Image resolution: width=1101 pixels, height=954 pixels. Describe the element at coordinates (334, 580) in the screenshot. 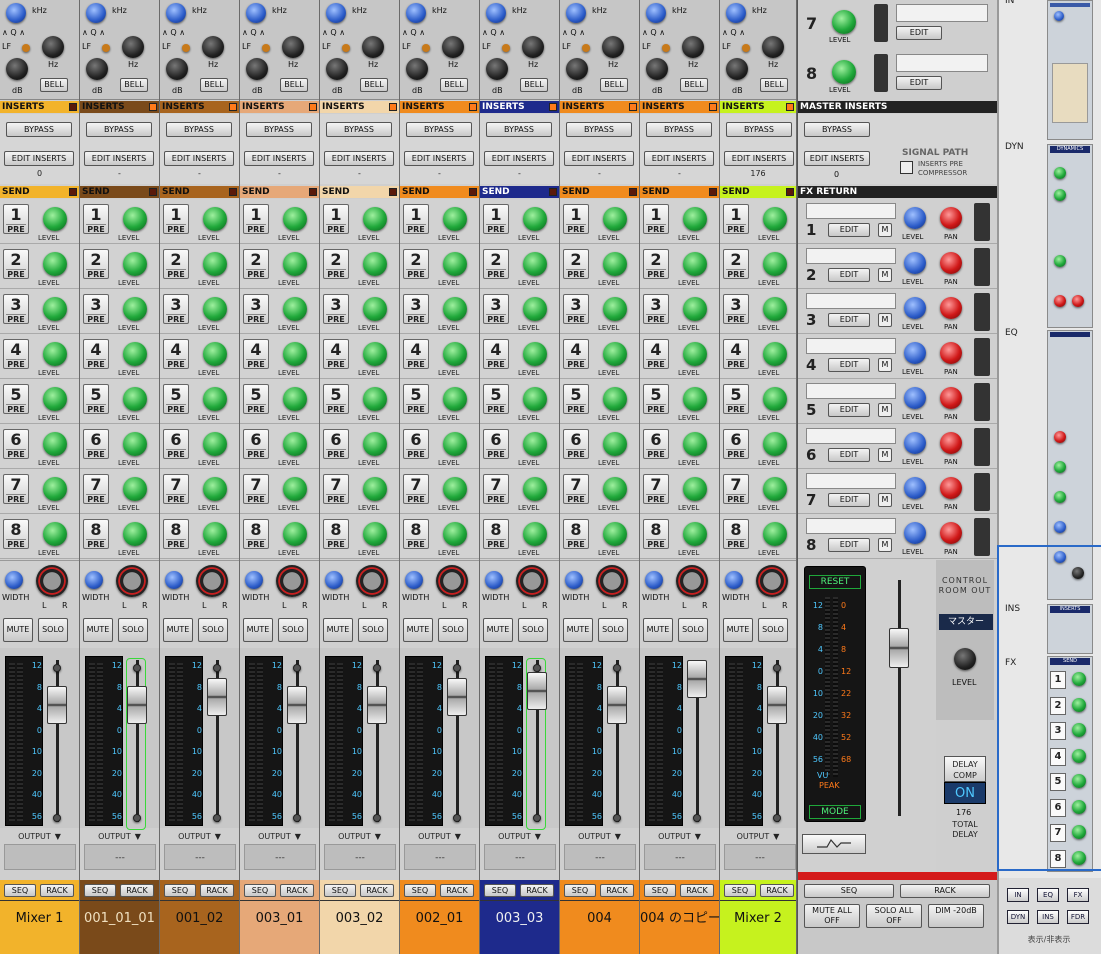

I see `width-knob` at that location.